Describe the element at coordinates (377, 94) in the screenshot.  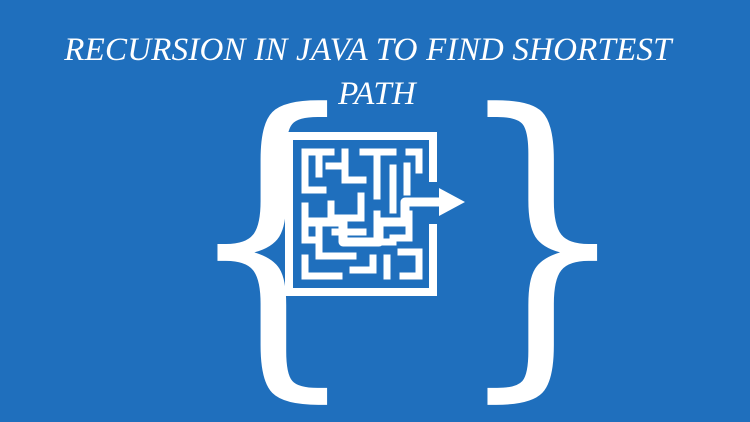
I see `title-line-2: PATH` at that location.